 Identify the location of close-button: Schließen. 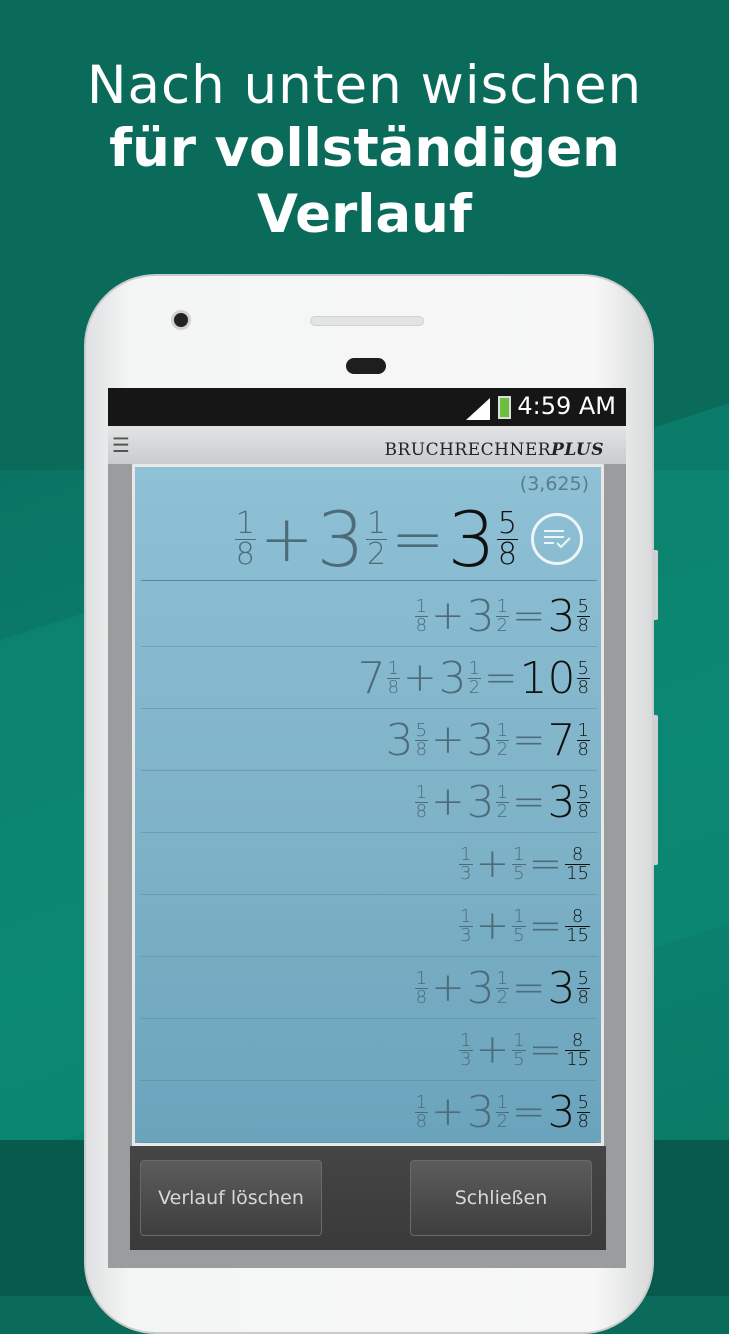
(501, 1198).